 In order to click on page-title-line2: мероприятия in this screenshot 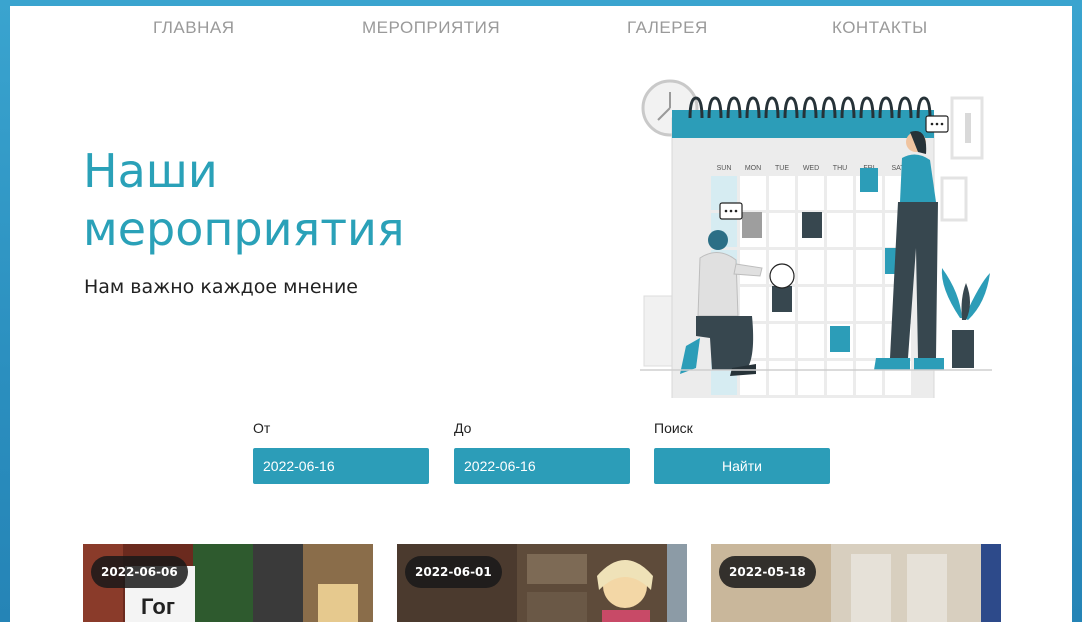, I will do `click(244, 229)`.